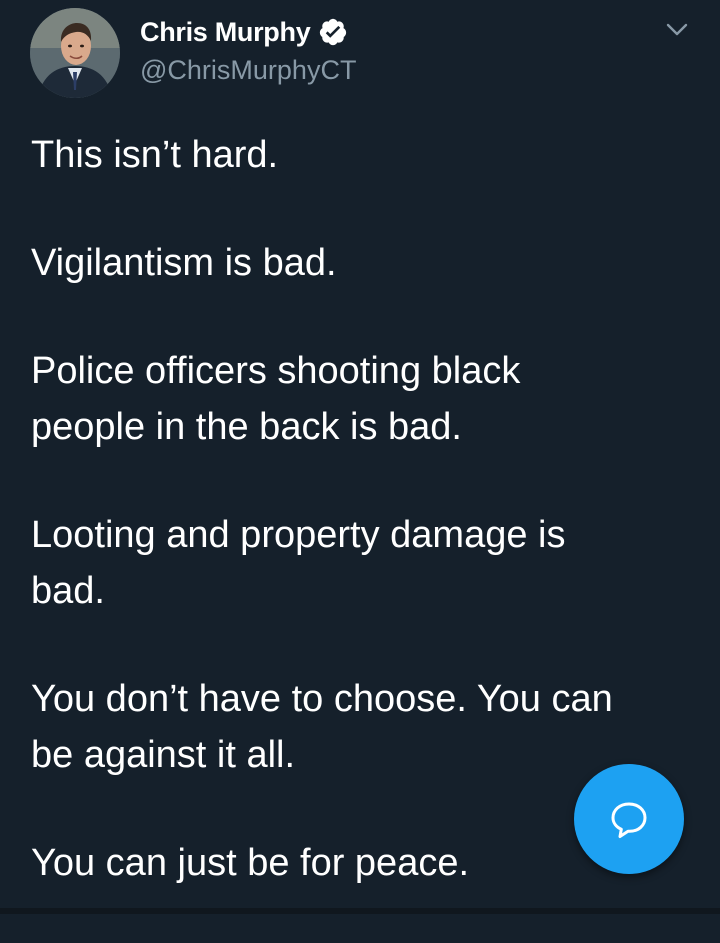 This screenshot has width=720, height=943. I want to click on avatar, so click(75, 53).